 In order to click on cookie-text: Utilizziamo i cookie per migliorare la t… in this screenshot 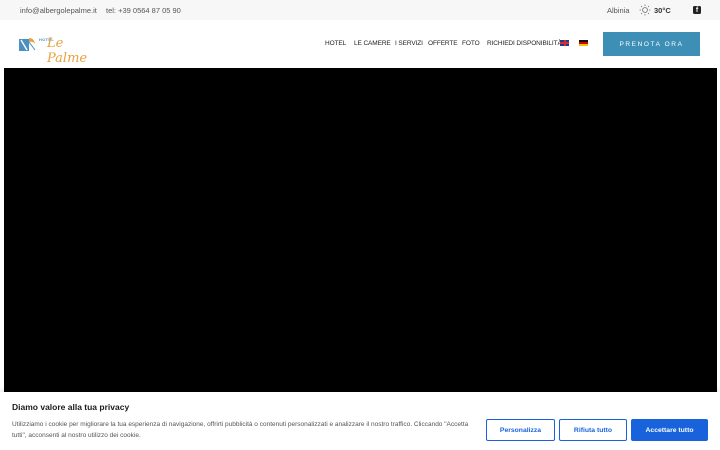, I will do `click(240, 430)`.